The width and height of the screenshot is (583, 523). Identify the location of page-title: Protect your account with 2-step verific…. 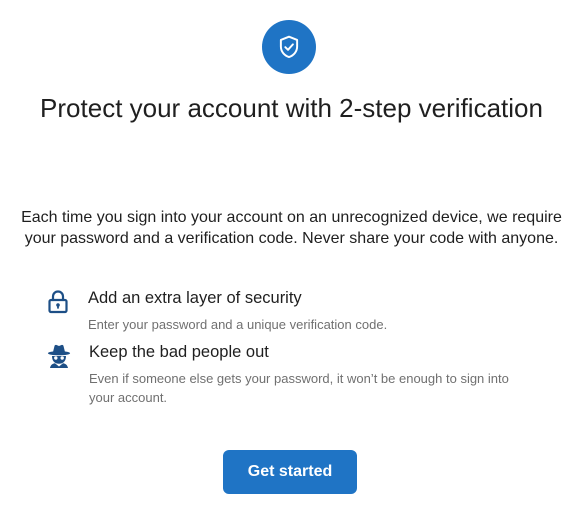
(291, 108).